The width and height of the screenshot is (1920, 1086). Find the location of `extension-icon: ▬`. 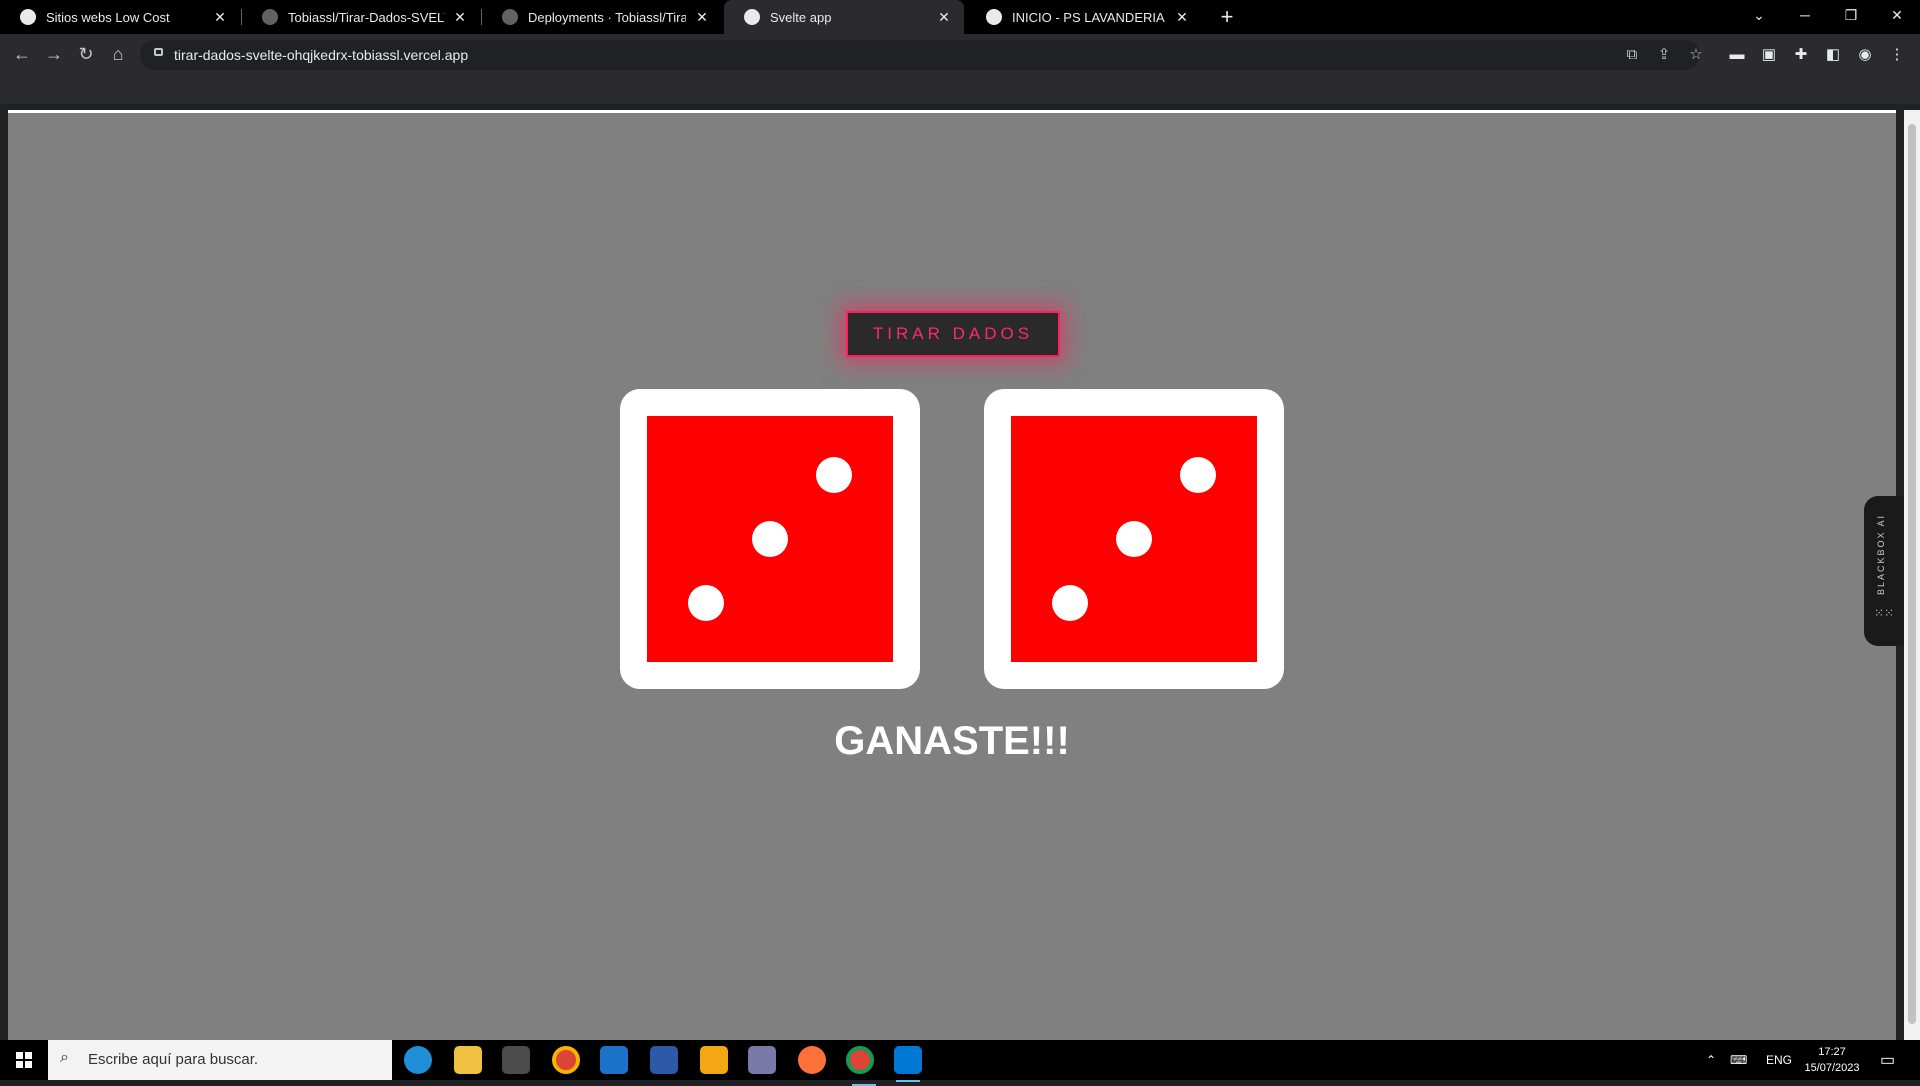

extension-icon: ▬ is located at coordinates (1737, 55).